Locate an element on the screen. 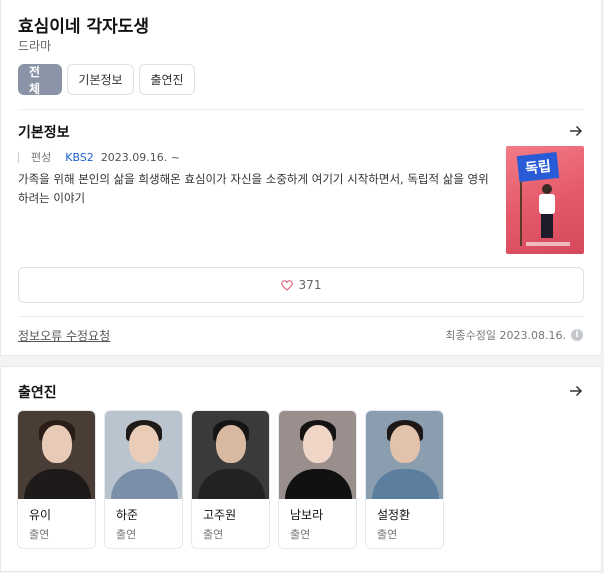 The width and height of the screenshot is (604, 573). info-icon: i is located at coordinates (577, 335).